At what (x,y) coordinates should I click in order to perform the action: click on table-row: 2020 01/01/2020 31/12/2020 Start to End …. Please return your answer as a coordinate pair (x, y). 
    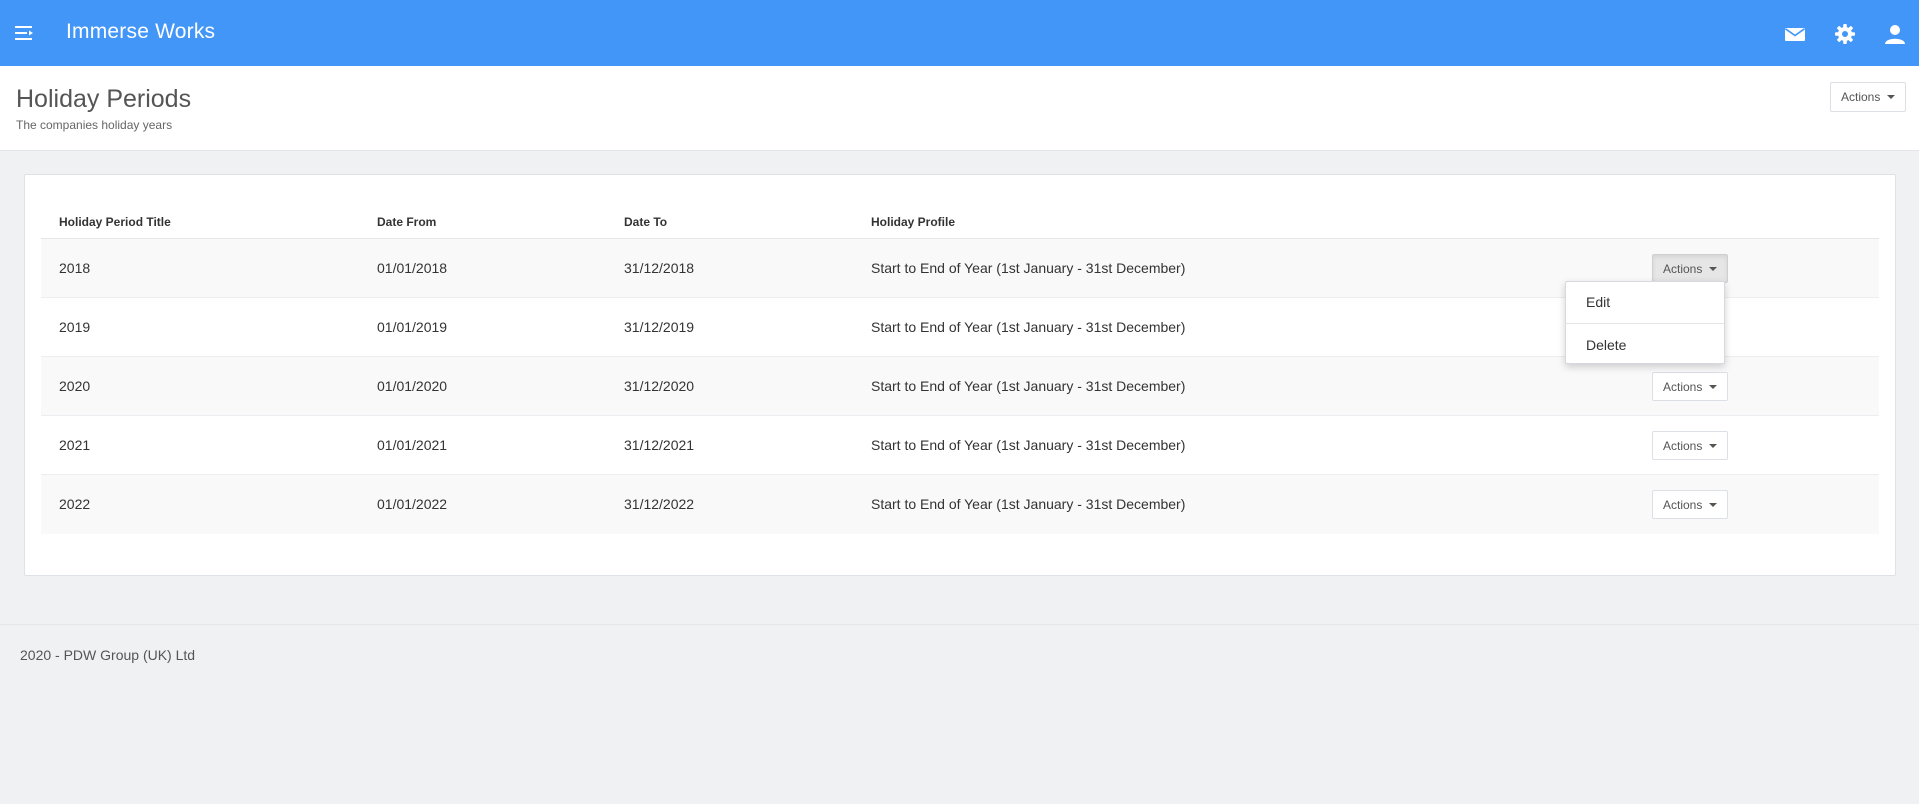
    Looking at the image, I should click on (960, 386).